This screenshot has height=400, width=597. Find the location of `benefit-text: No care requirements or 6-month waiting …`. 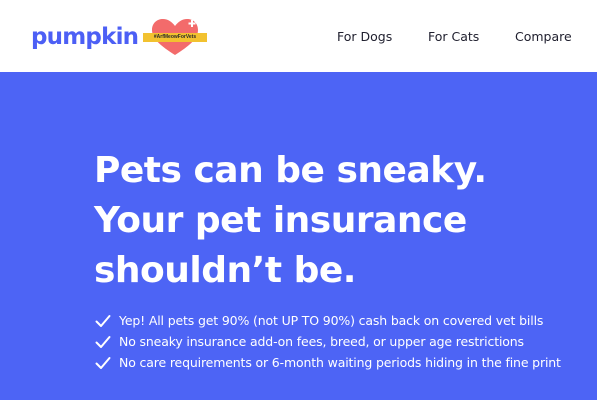

benefit-text: No care requirements or 6-month waiting … is located at coordinates (340, 362).